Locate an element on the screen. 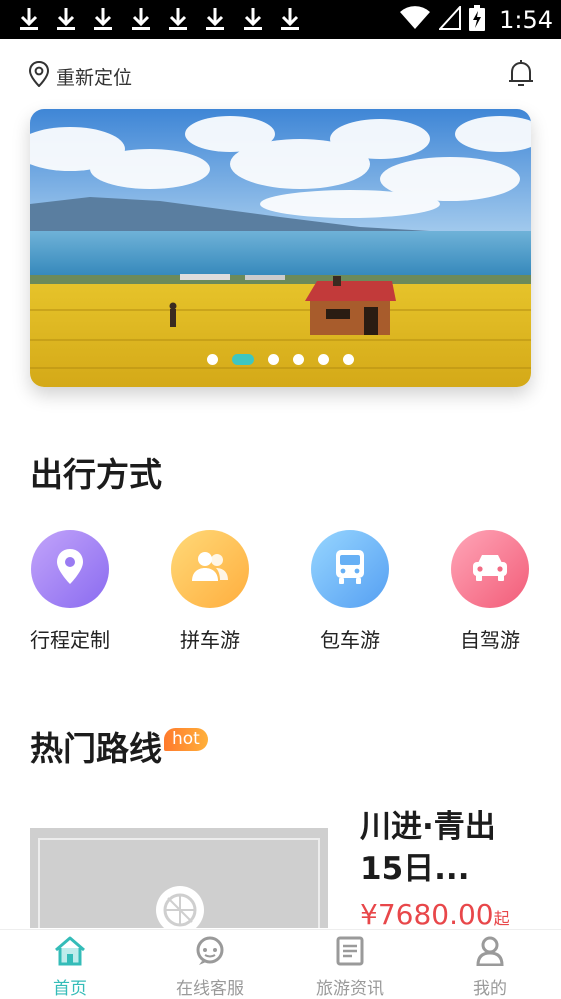 The height and width of the screenshot is (999, 561). travel-modes: 行程定制 拼车游 包车游 自驾游 is located at coordinates (280, 595).